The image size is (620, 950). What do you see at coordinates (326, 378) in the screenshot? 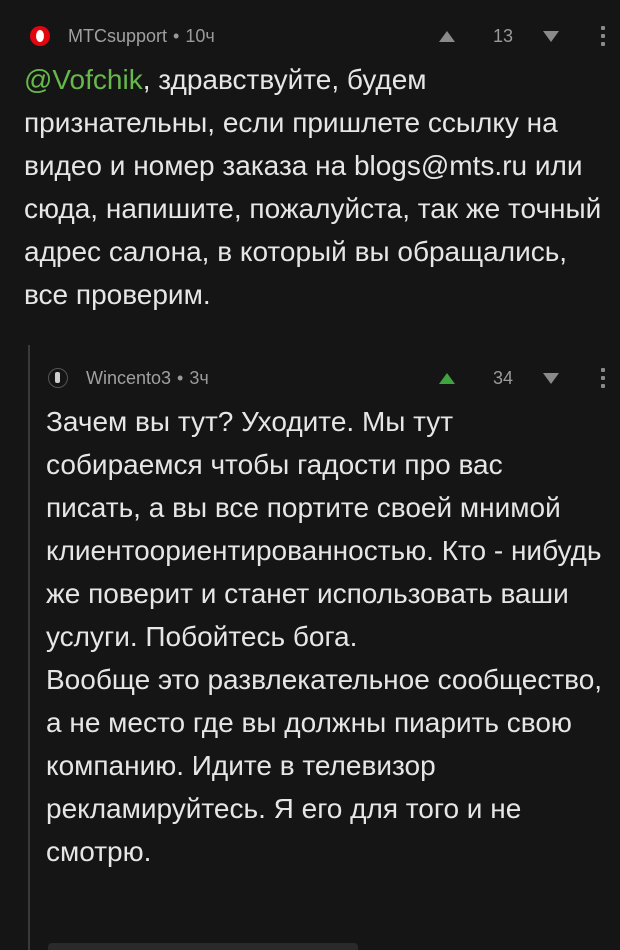
I see `comment-header: Wincento3 • 3ч 34` at bounding box center [326, 378].